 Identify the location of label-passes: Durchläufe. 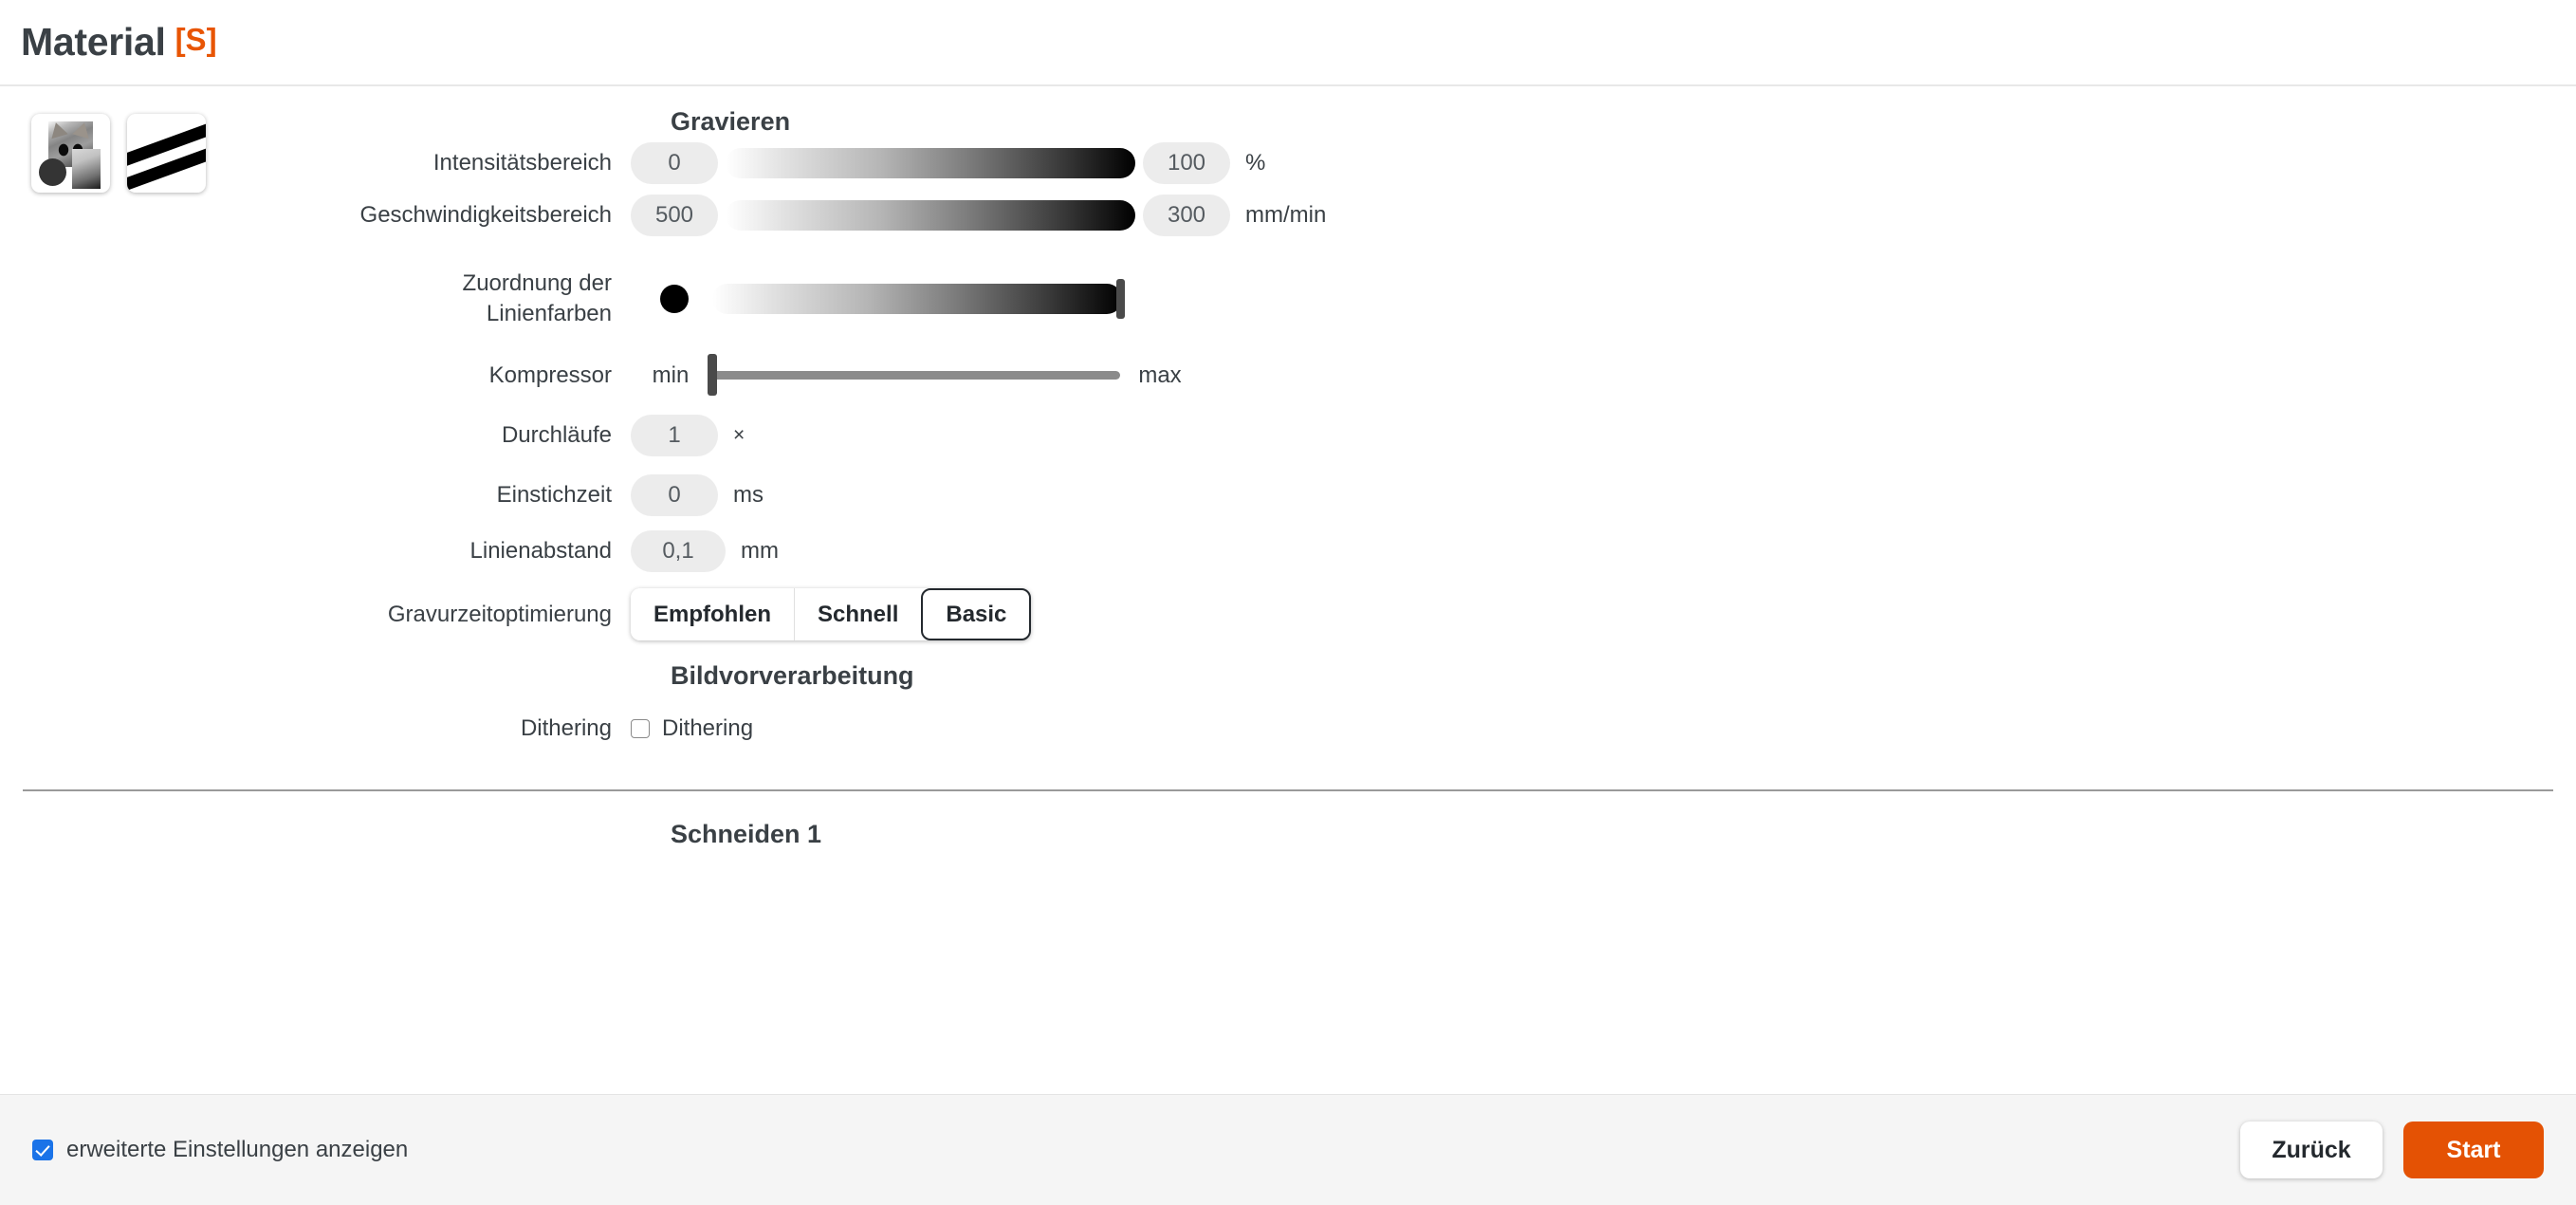
(556, 434).